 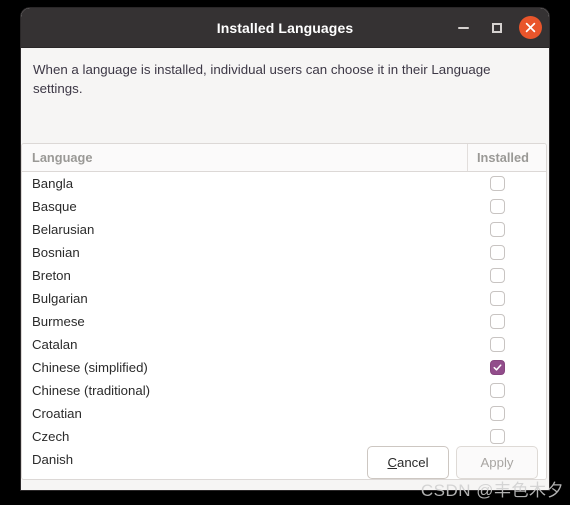 I want to click on minimize-button, so click(x=463, y=28).